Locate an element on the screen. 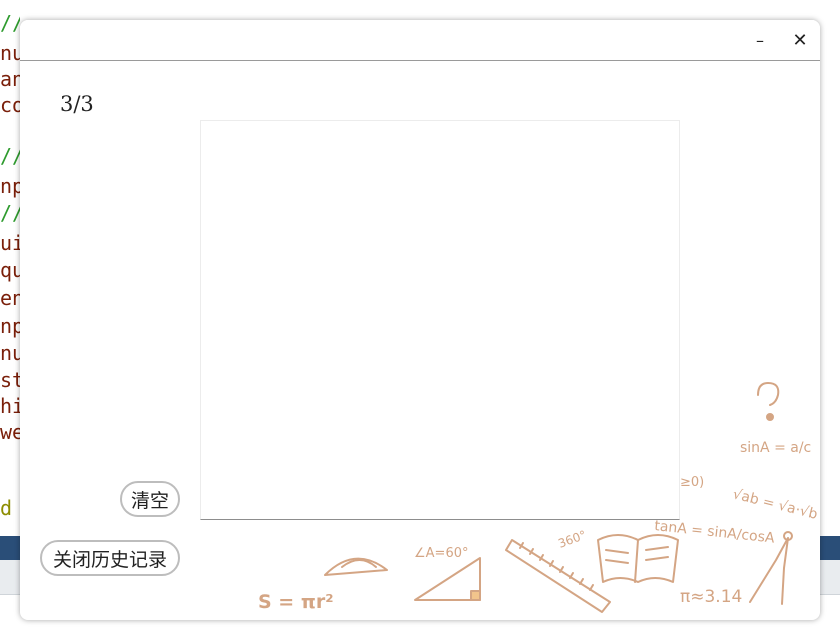 Image resolution: width=840 pixels, height=640 pixels. code-line: we is located at coordinates (10, 432).